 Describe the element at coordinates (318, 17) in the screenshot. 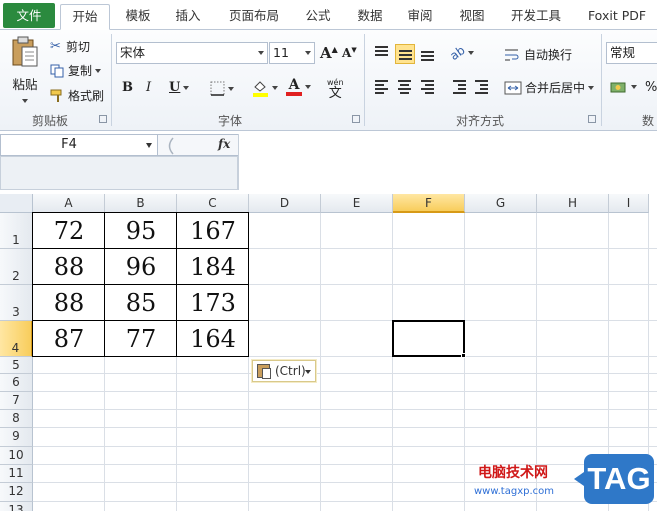

I see `tab-formulas: 公式` at that location.